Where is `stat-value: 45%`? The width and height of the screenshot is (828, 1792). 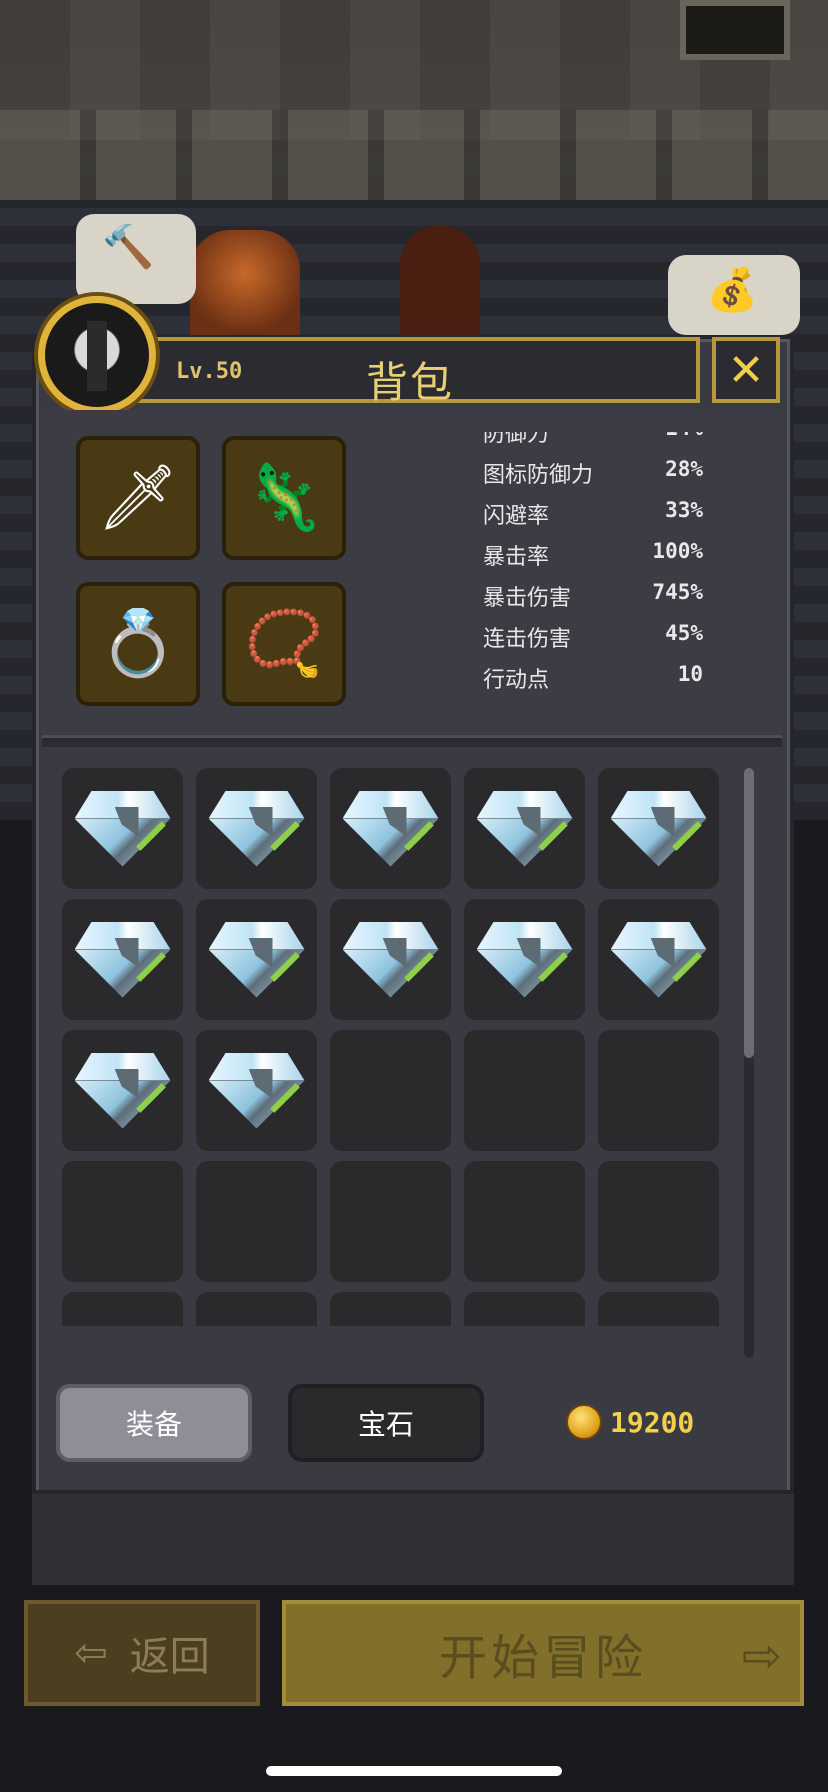
stat-value: 45% is located at coordinates (684, 633).